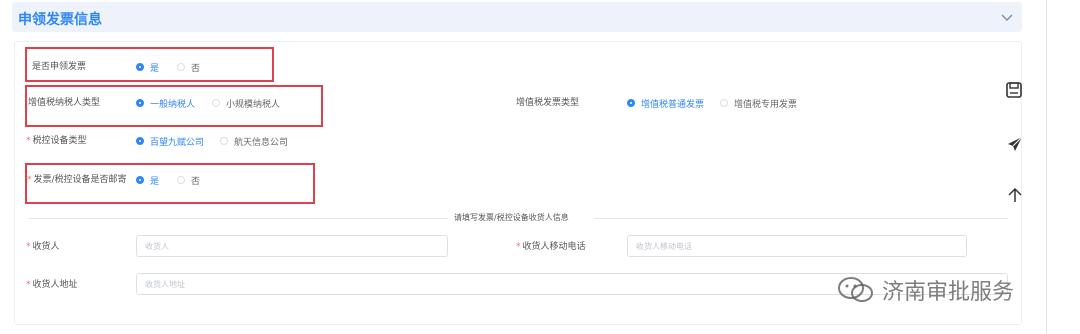 Image resolution: width=1080 pixels, height=334 pixels. I want to click on watermark-text: 济南审批服务, so click(948, 292).